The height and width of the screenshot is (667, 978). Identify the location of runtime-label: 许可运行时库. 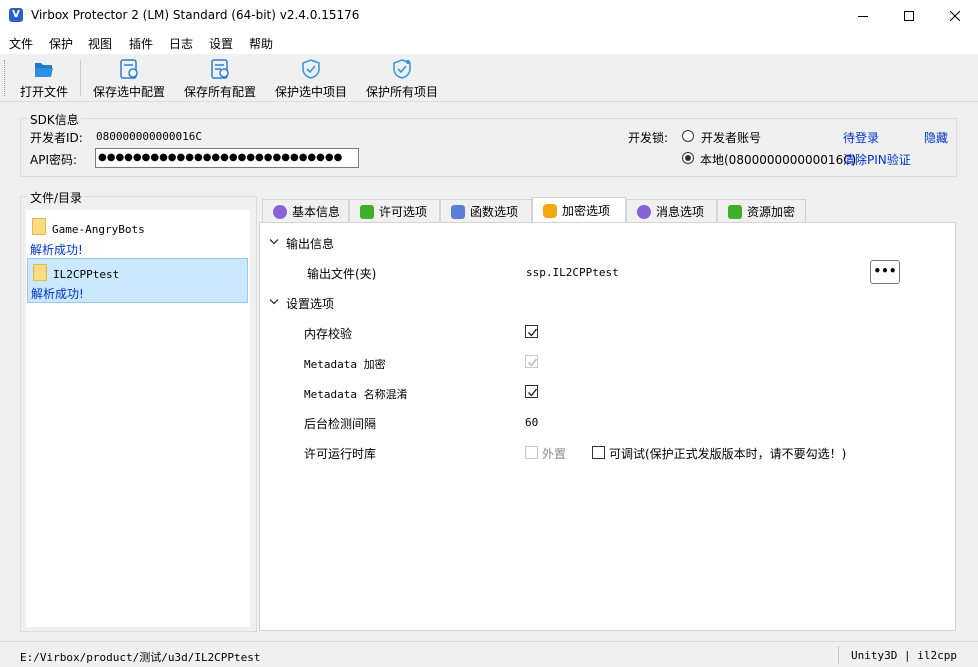
(340, 454).